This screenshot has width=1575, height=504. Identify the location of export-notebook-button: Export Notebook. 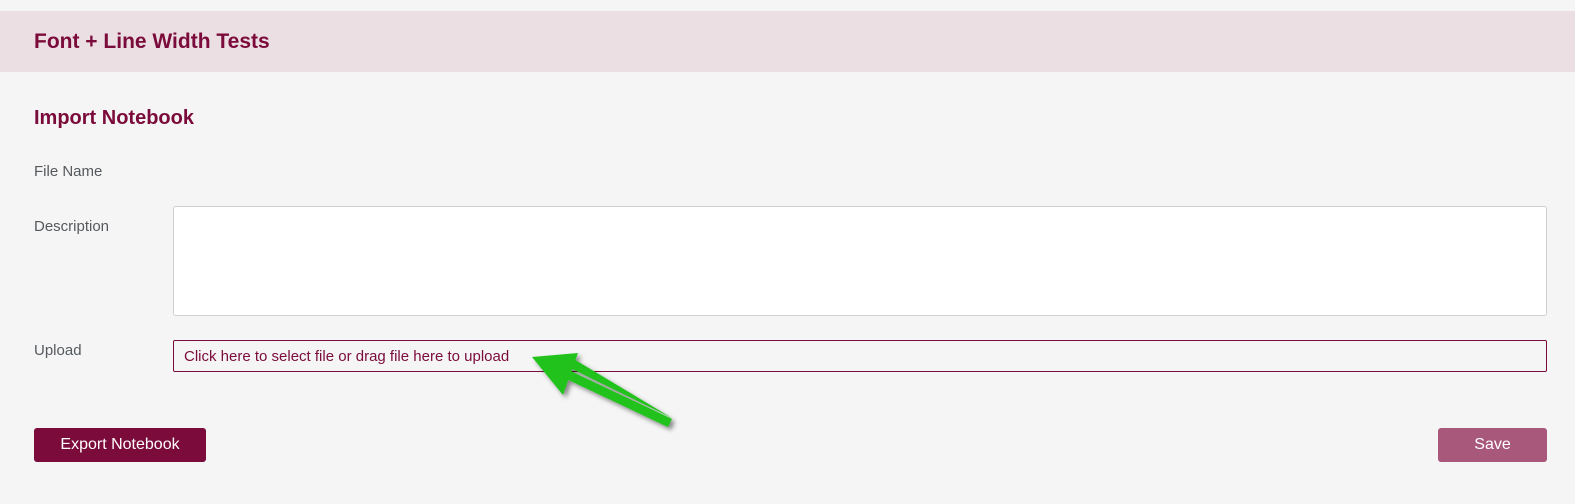
(120, 445).